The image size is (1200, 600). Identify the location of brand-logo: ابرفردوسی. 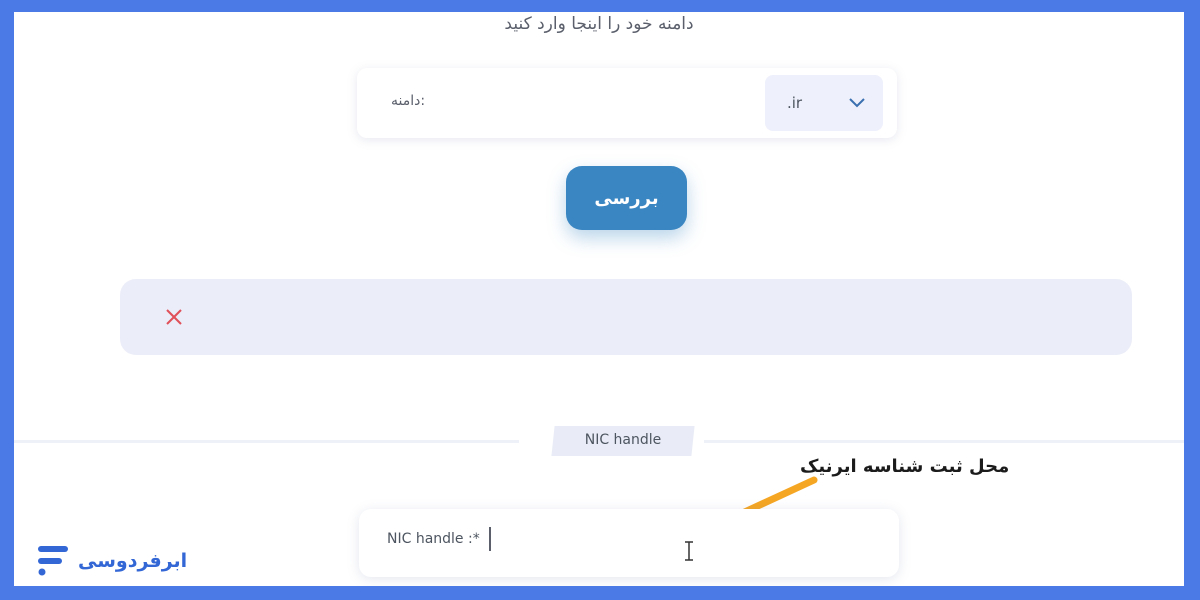
(111, 561).